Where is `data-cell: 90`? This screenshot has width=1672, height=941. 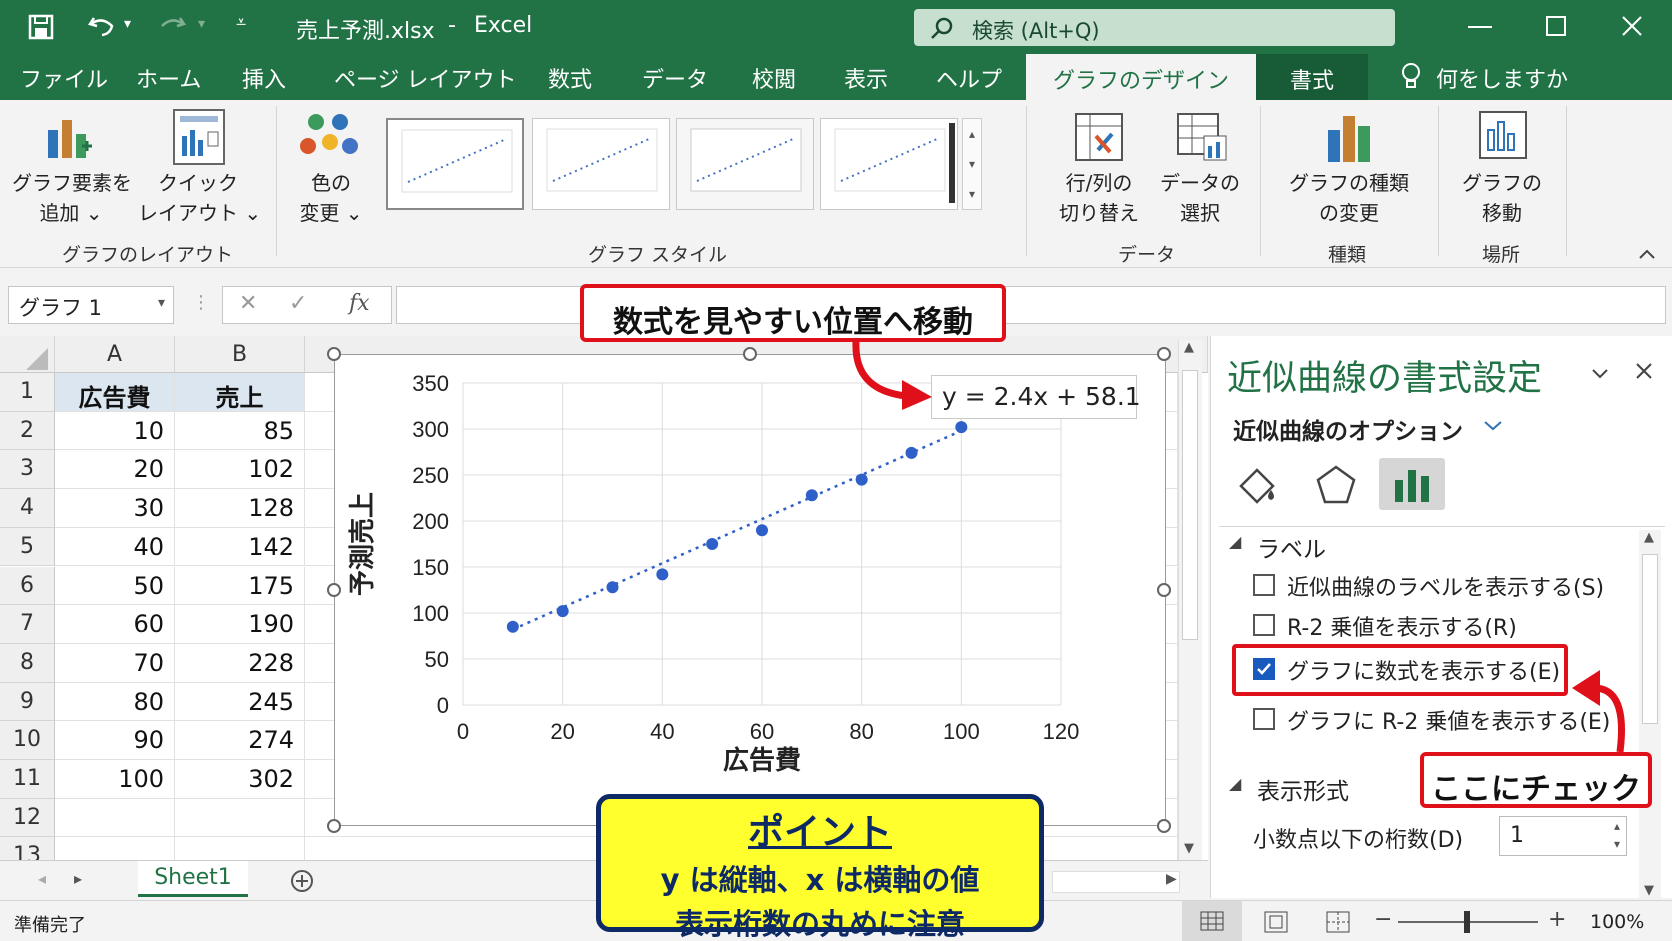
data-cell: 90 is located at coordinates (115, 740).